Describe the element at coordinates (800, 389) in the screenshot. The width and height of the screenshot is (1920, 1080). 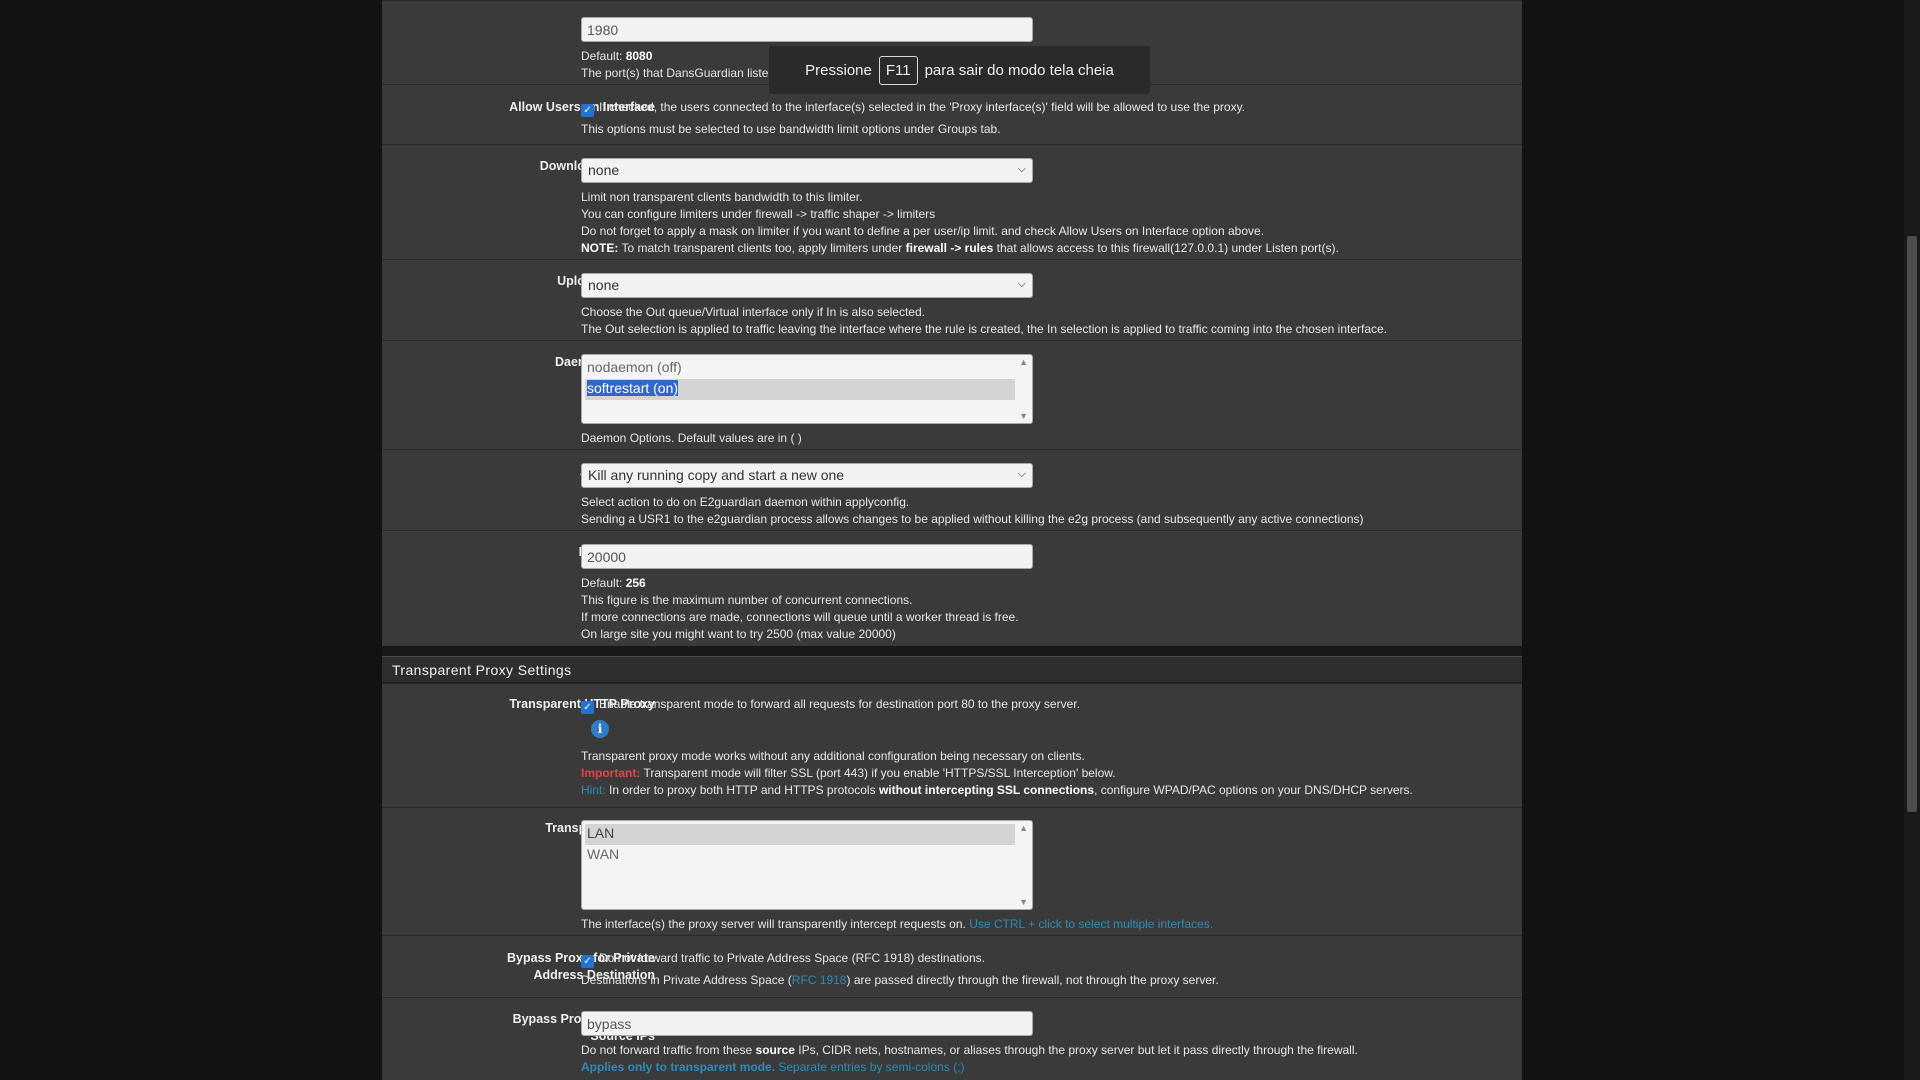
I see `daemon-option-softrestart: softrestart (on)` at that location.